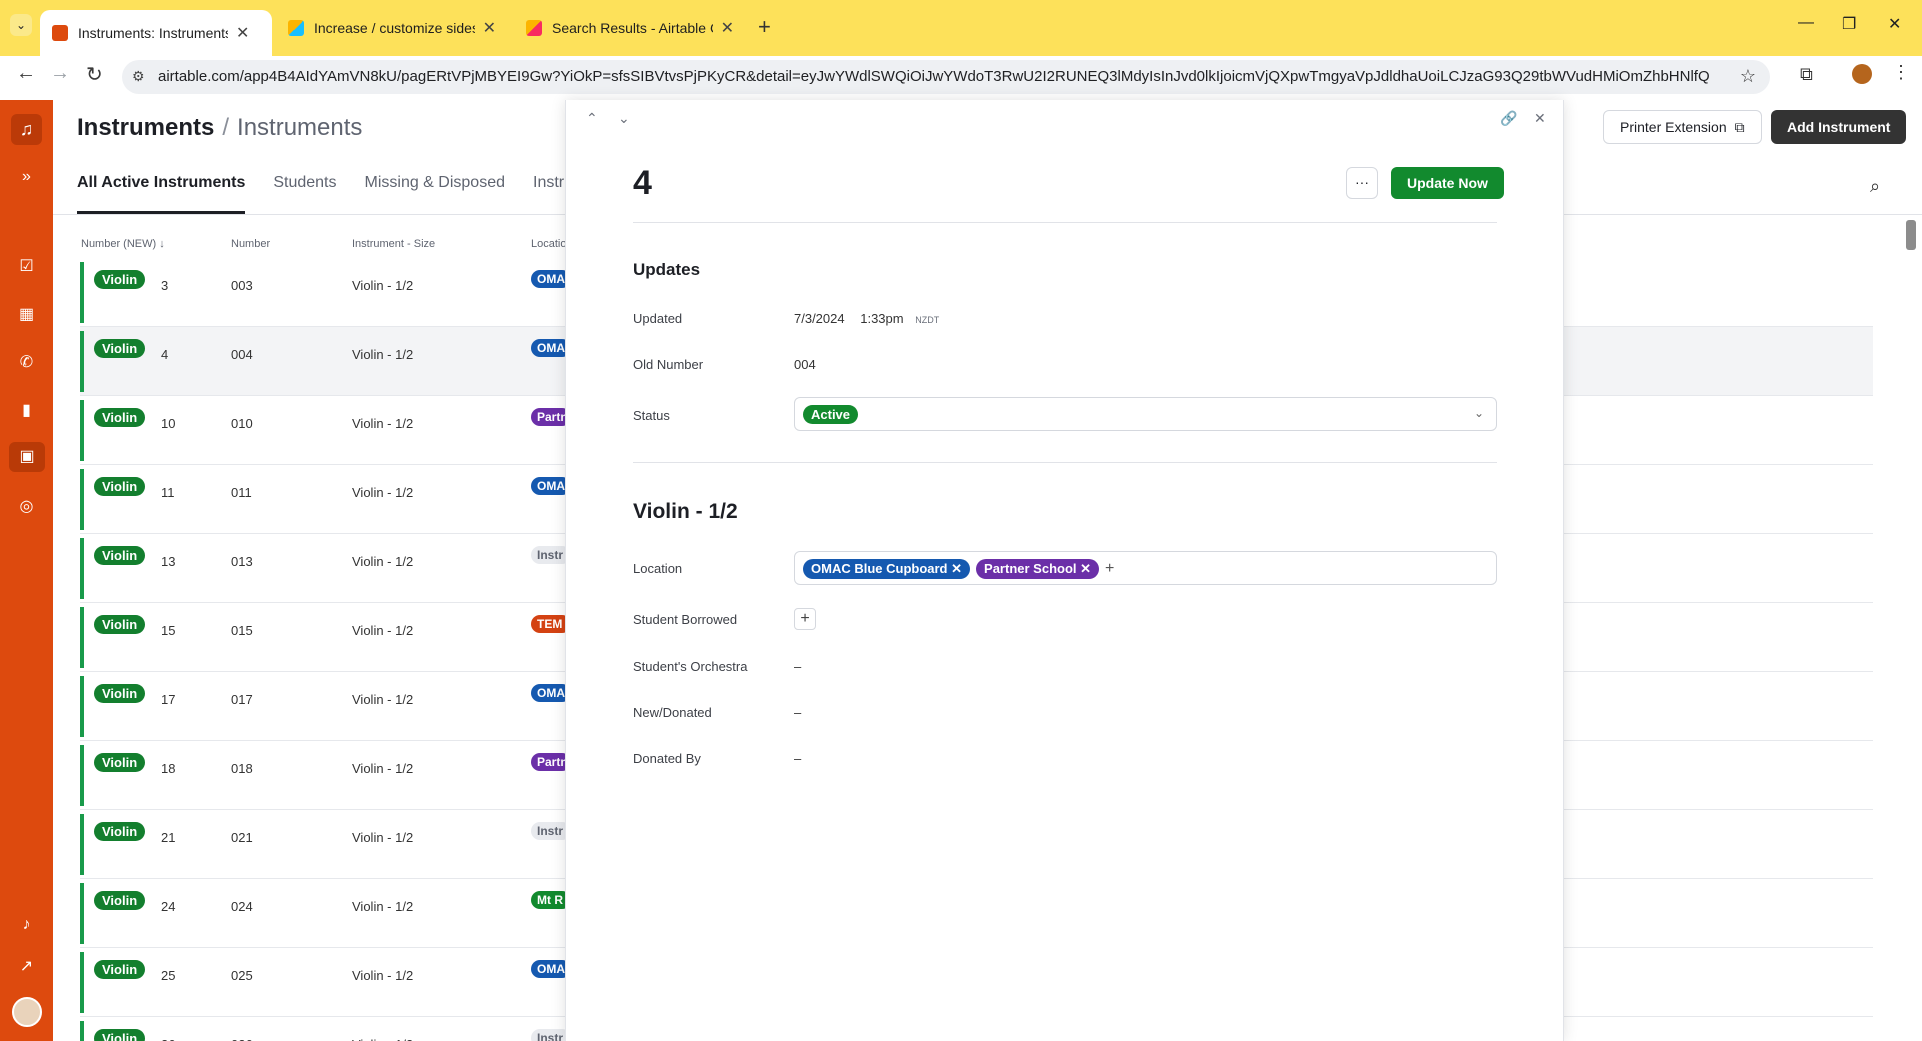 The image size is (1922, 1041). What do you see at coordinates (1478, 413) in the screenshot?
I see `chevron-down-icon: ⌄` at bounding box center [1478, 413].